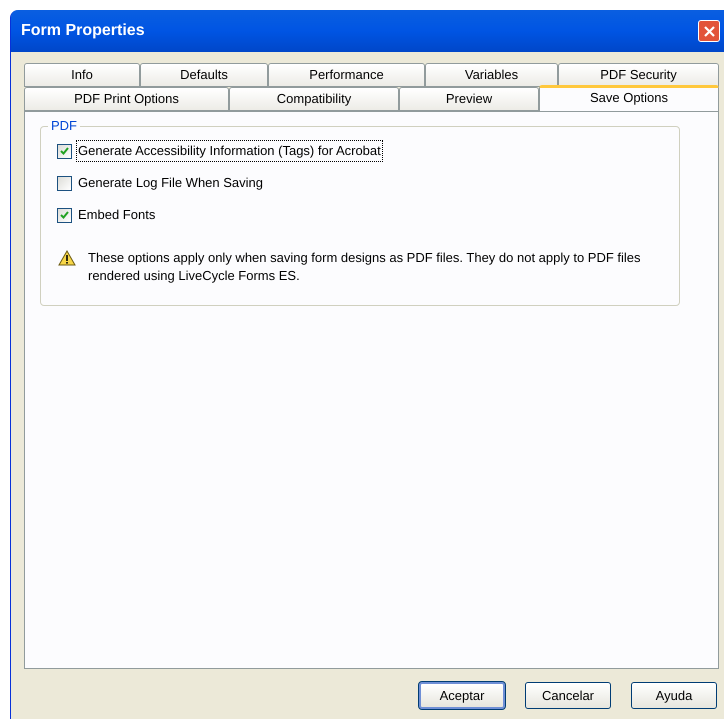  What do you see at coordinates (629, 98) in the screenshot?
I see `tab: Save Options` at bounding box center [629, 98].